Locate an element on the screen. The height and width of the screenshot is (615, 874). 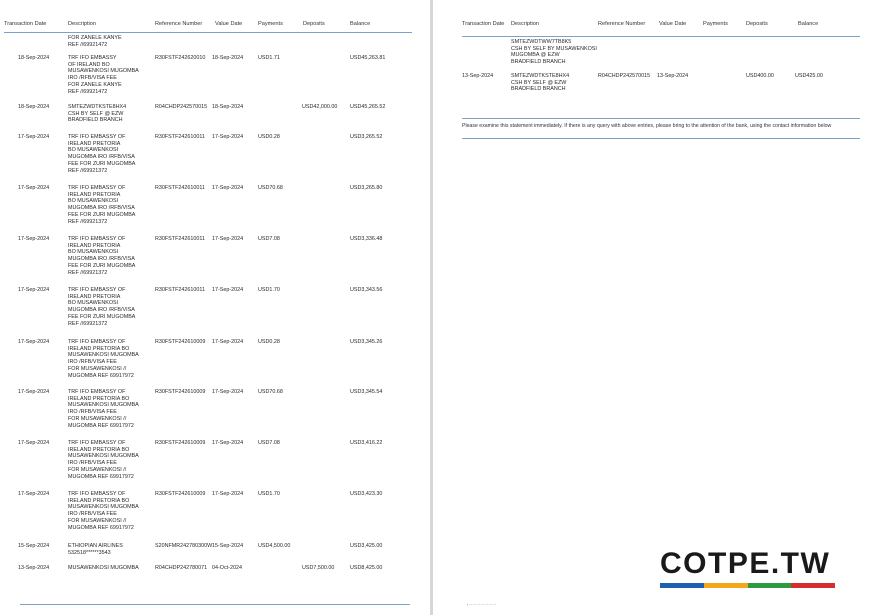
row-2-date: 18-Sep-2024 is located at coordinates (34, 107).